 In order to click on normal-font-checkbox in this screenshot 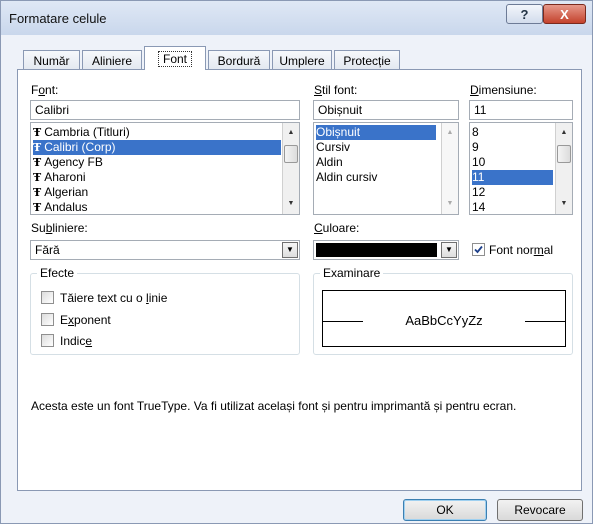, I will do `click(478, 249)`.